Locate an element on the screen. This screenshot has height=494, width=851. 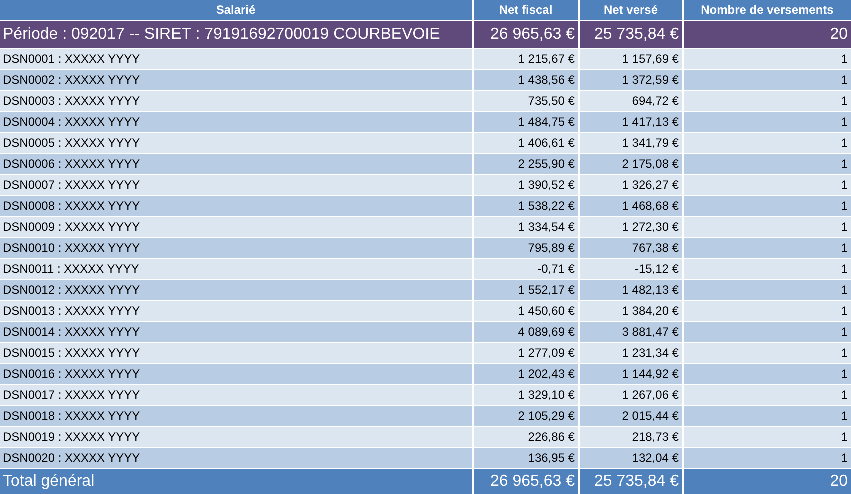
table-cell: DSN0018 : XXXXX YYYY is located at coordinates (236, 416).